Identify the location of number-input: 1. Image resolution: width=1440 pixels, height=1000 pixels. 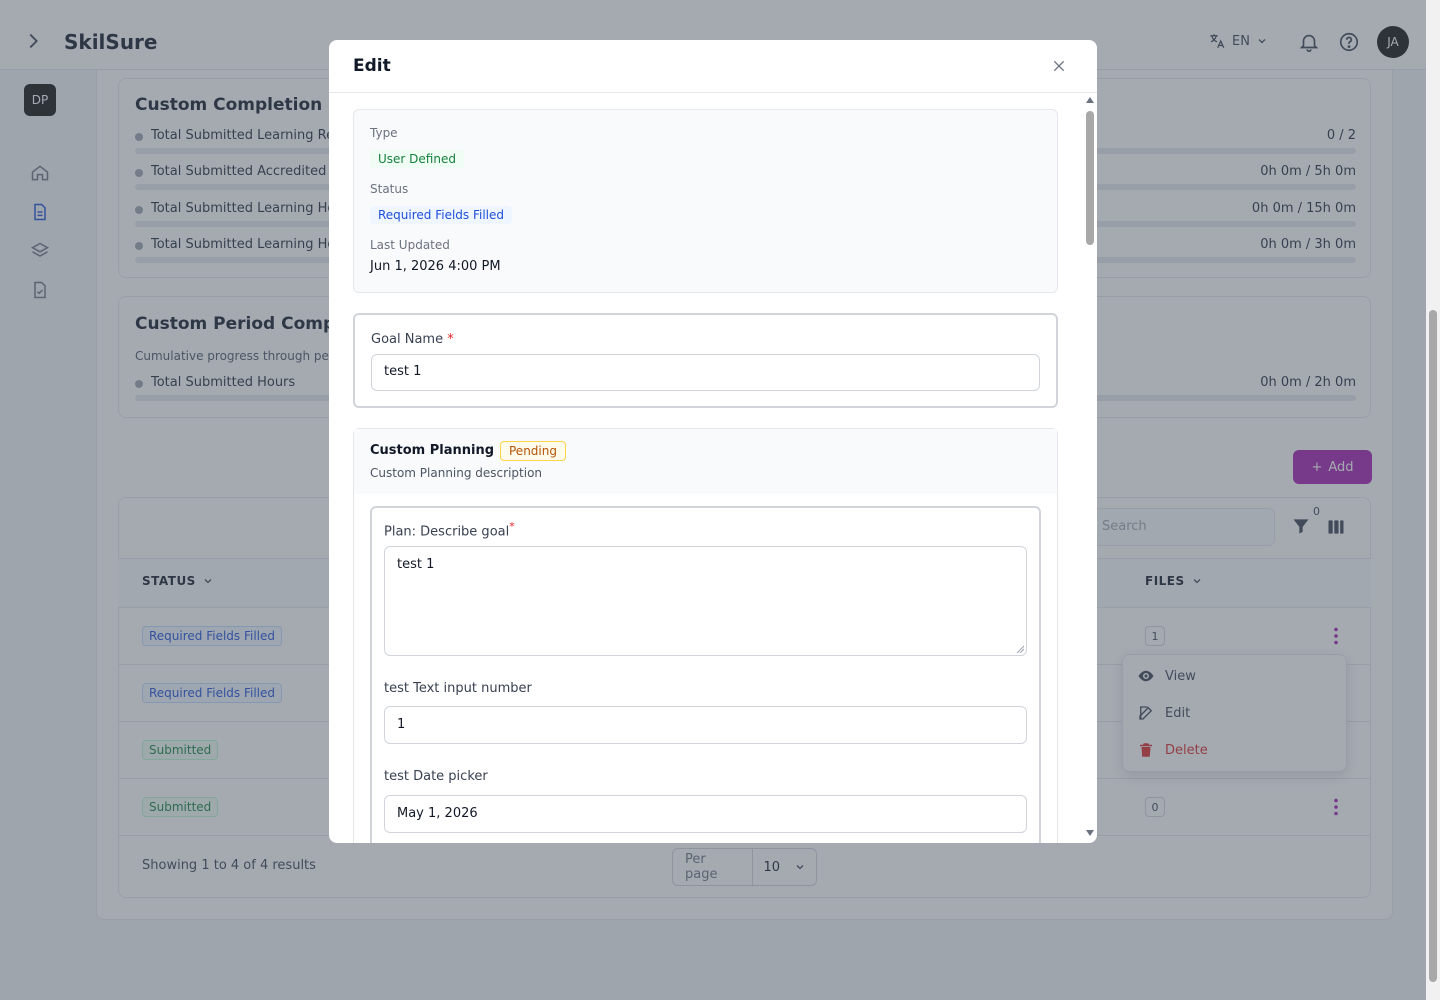
(705, 725).